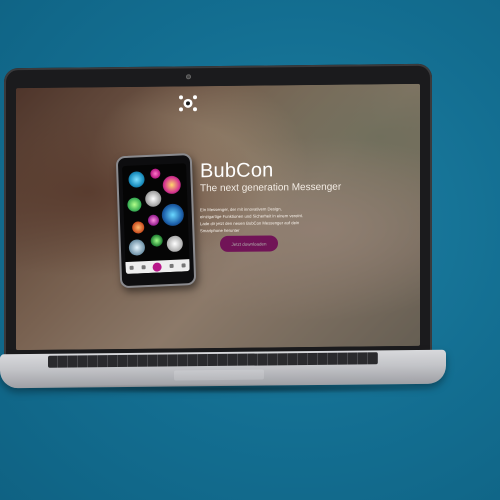 The height and width of the screenshot is (500, 500). I want to click on page-subtitle: The next generation Messenger, so click(271, 188).